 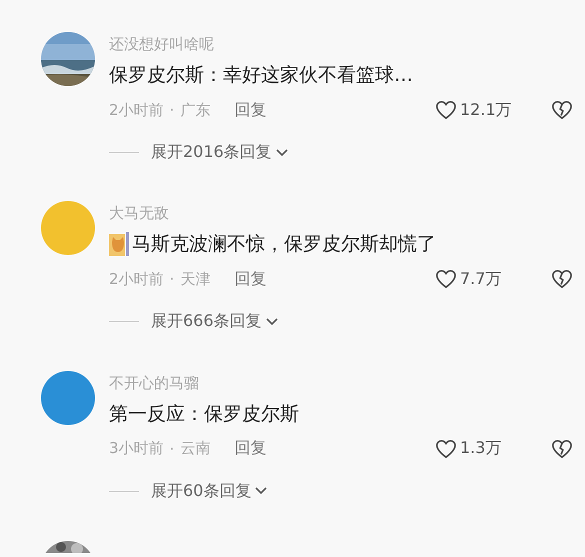 I want to click on expand-replies-button: 展开60条回复, so click(x=209, y=491).